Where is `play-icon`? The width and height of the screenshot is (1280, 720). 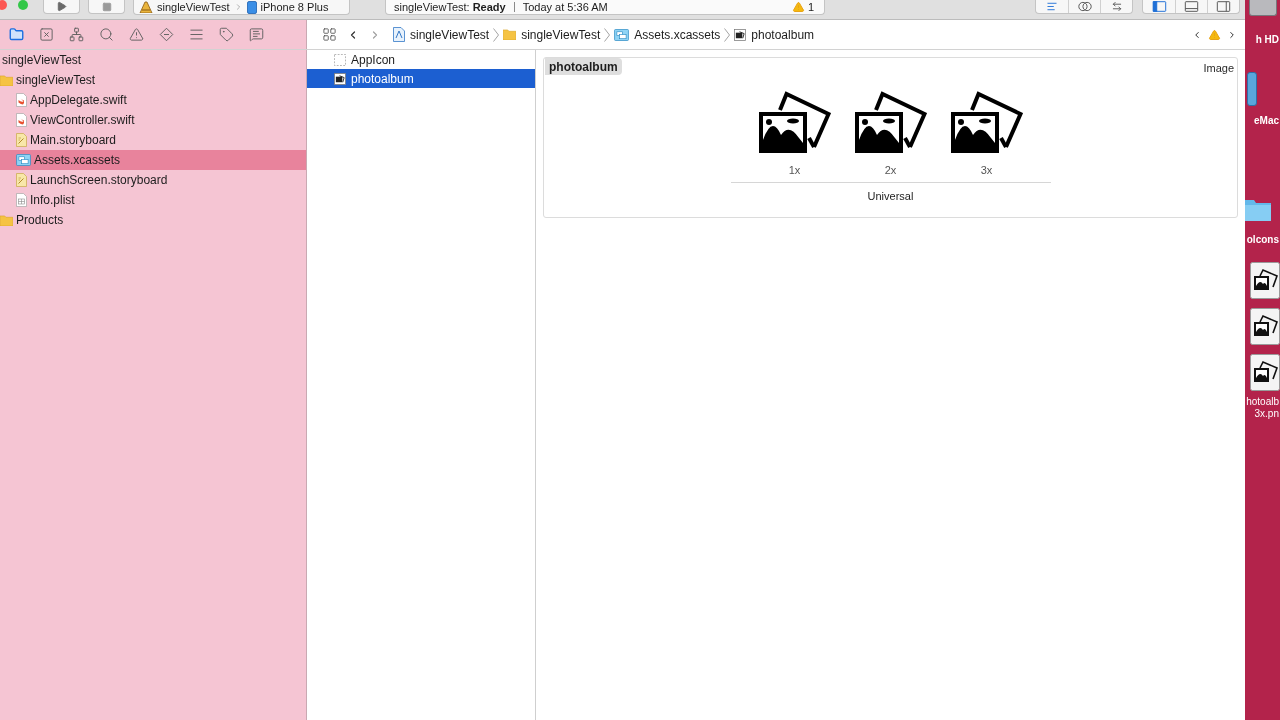 play-icon is located at coordinates (61, 6).